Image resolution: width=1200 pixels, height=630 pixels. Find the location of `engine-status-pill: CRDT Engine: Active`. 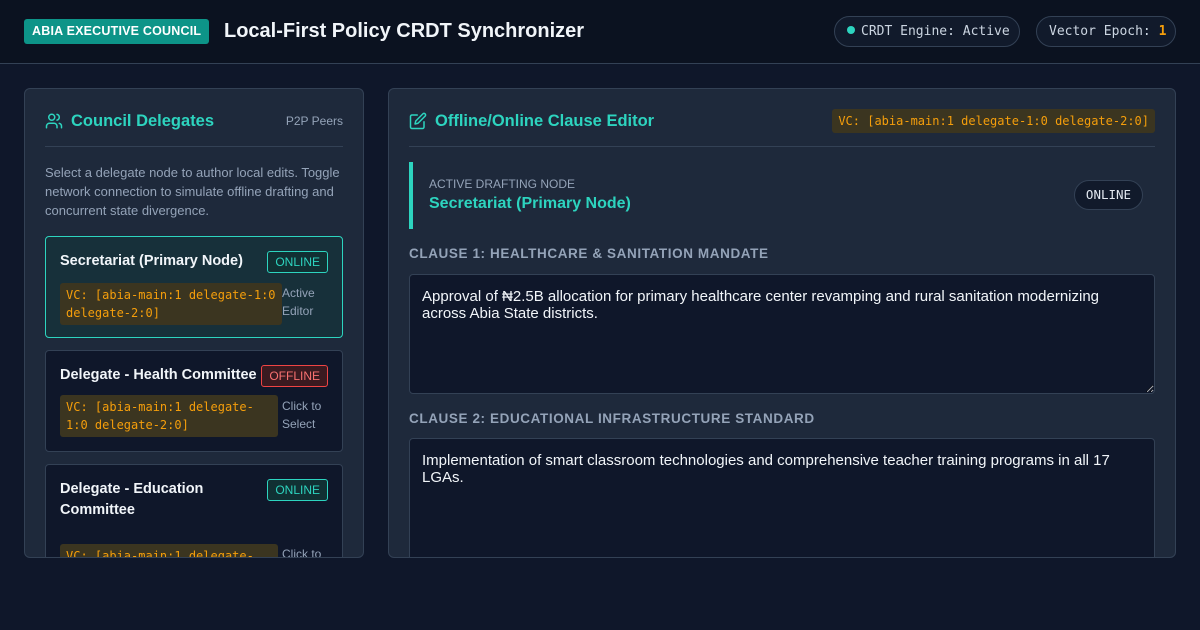

engine-status-pill: CRDT Engine: Active is located at coordinates (927, 31).